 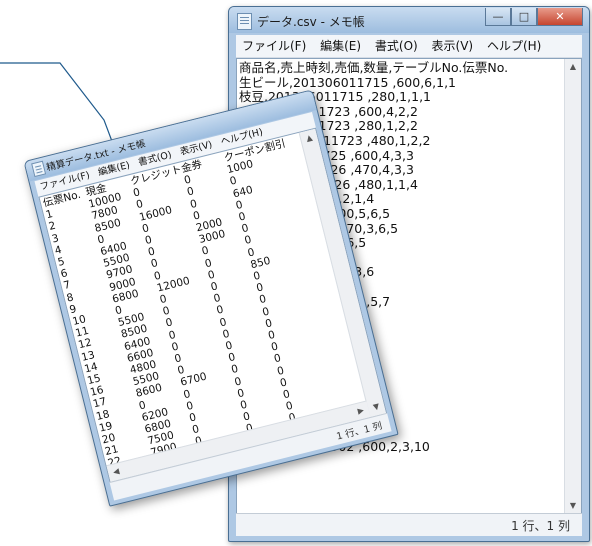 I want to click on text-line: 生ビール,201306011715 ,600,6,1,1, so click(x=347, y=82).